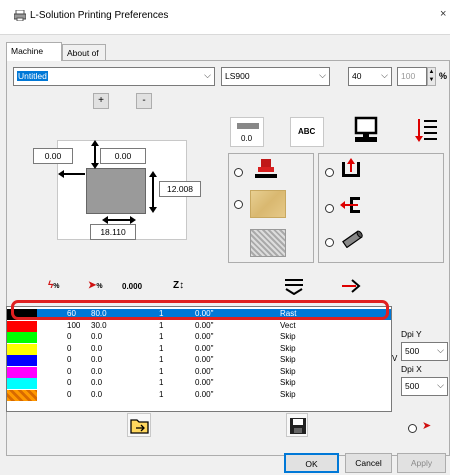 This screenshot has width=450, height=475. I want to click on mode-radio-feed, so click(329, 208).